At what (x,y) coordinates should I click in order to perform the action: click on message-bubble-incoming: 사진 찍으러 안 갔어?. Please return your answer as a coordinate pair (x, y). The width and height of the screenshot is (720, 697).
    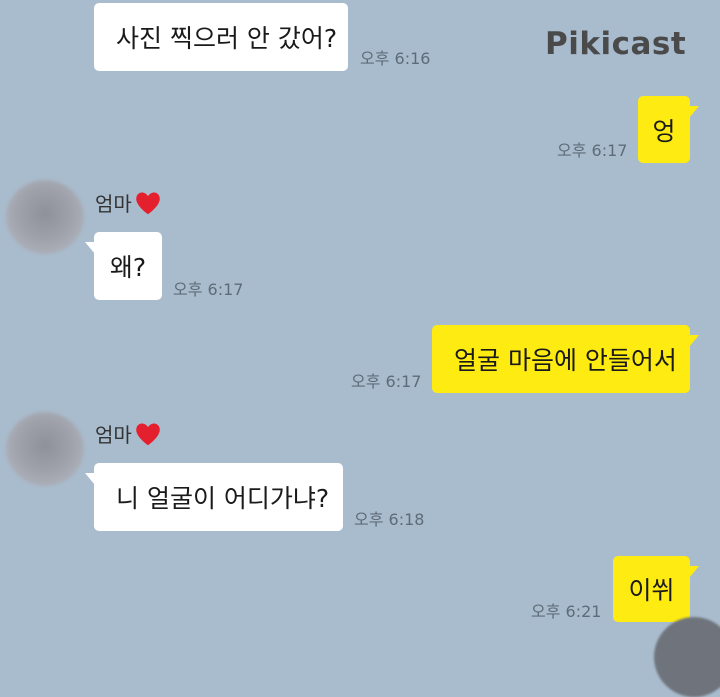
    Looking at the image, I should click on (221, 37).